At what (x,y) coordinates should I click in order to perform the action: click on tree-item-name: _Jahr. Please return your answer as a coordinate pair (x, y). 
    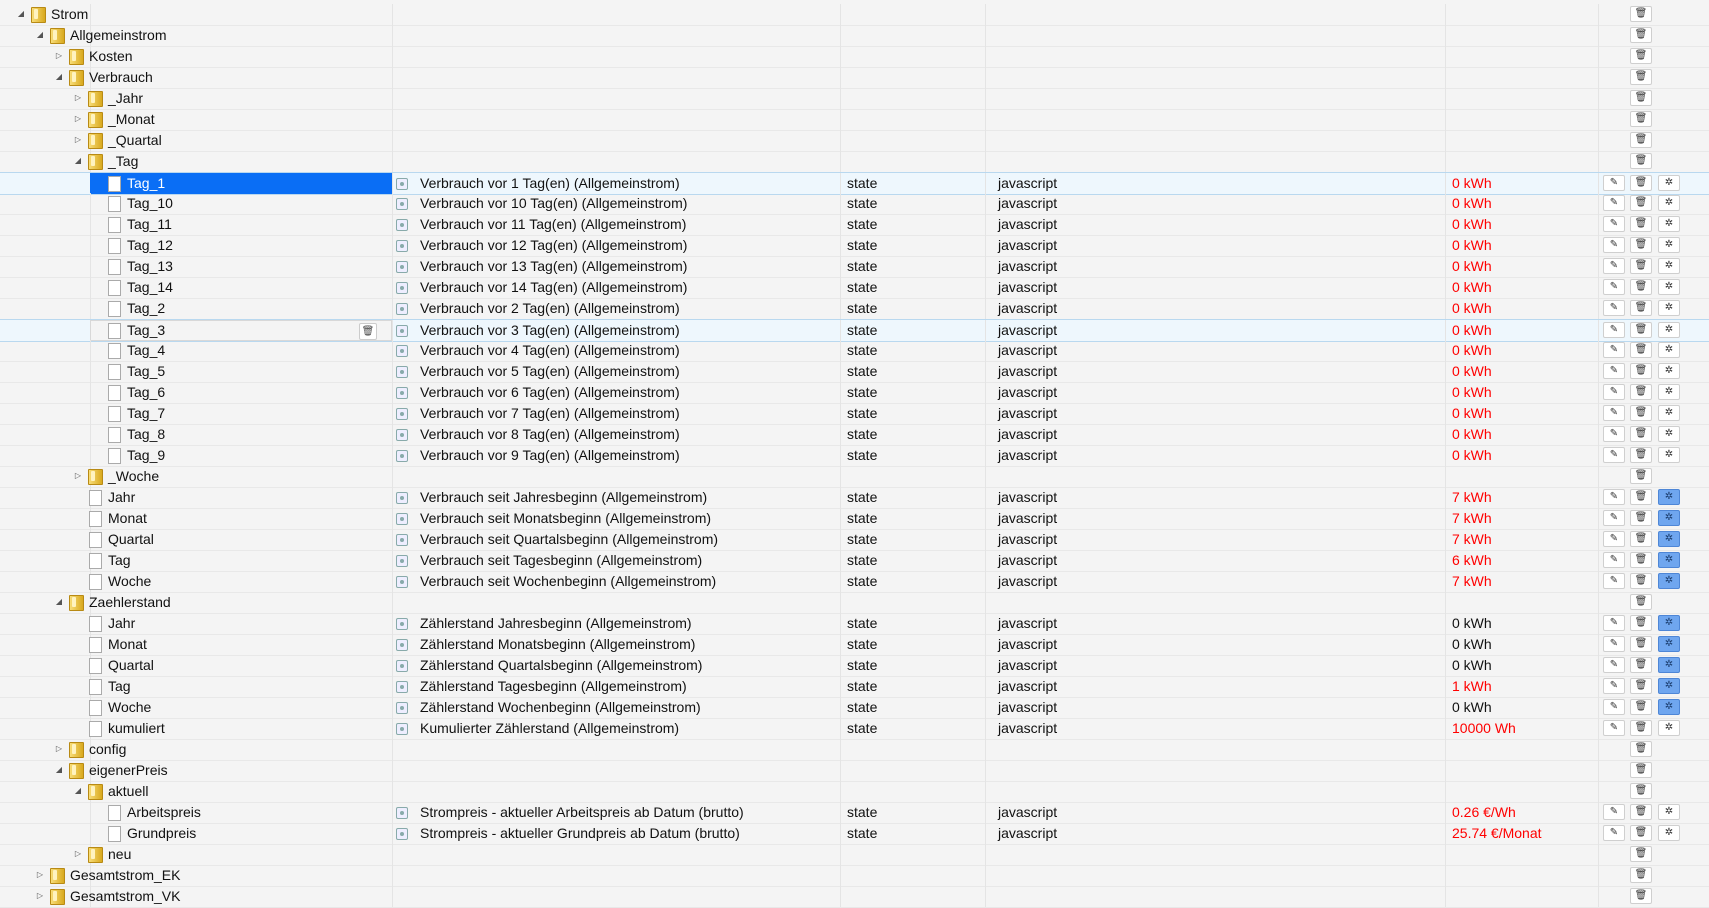
    Looking at the image, I should click on (125, 98).